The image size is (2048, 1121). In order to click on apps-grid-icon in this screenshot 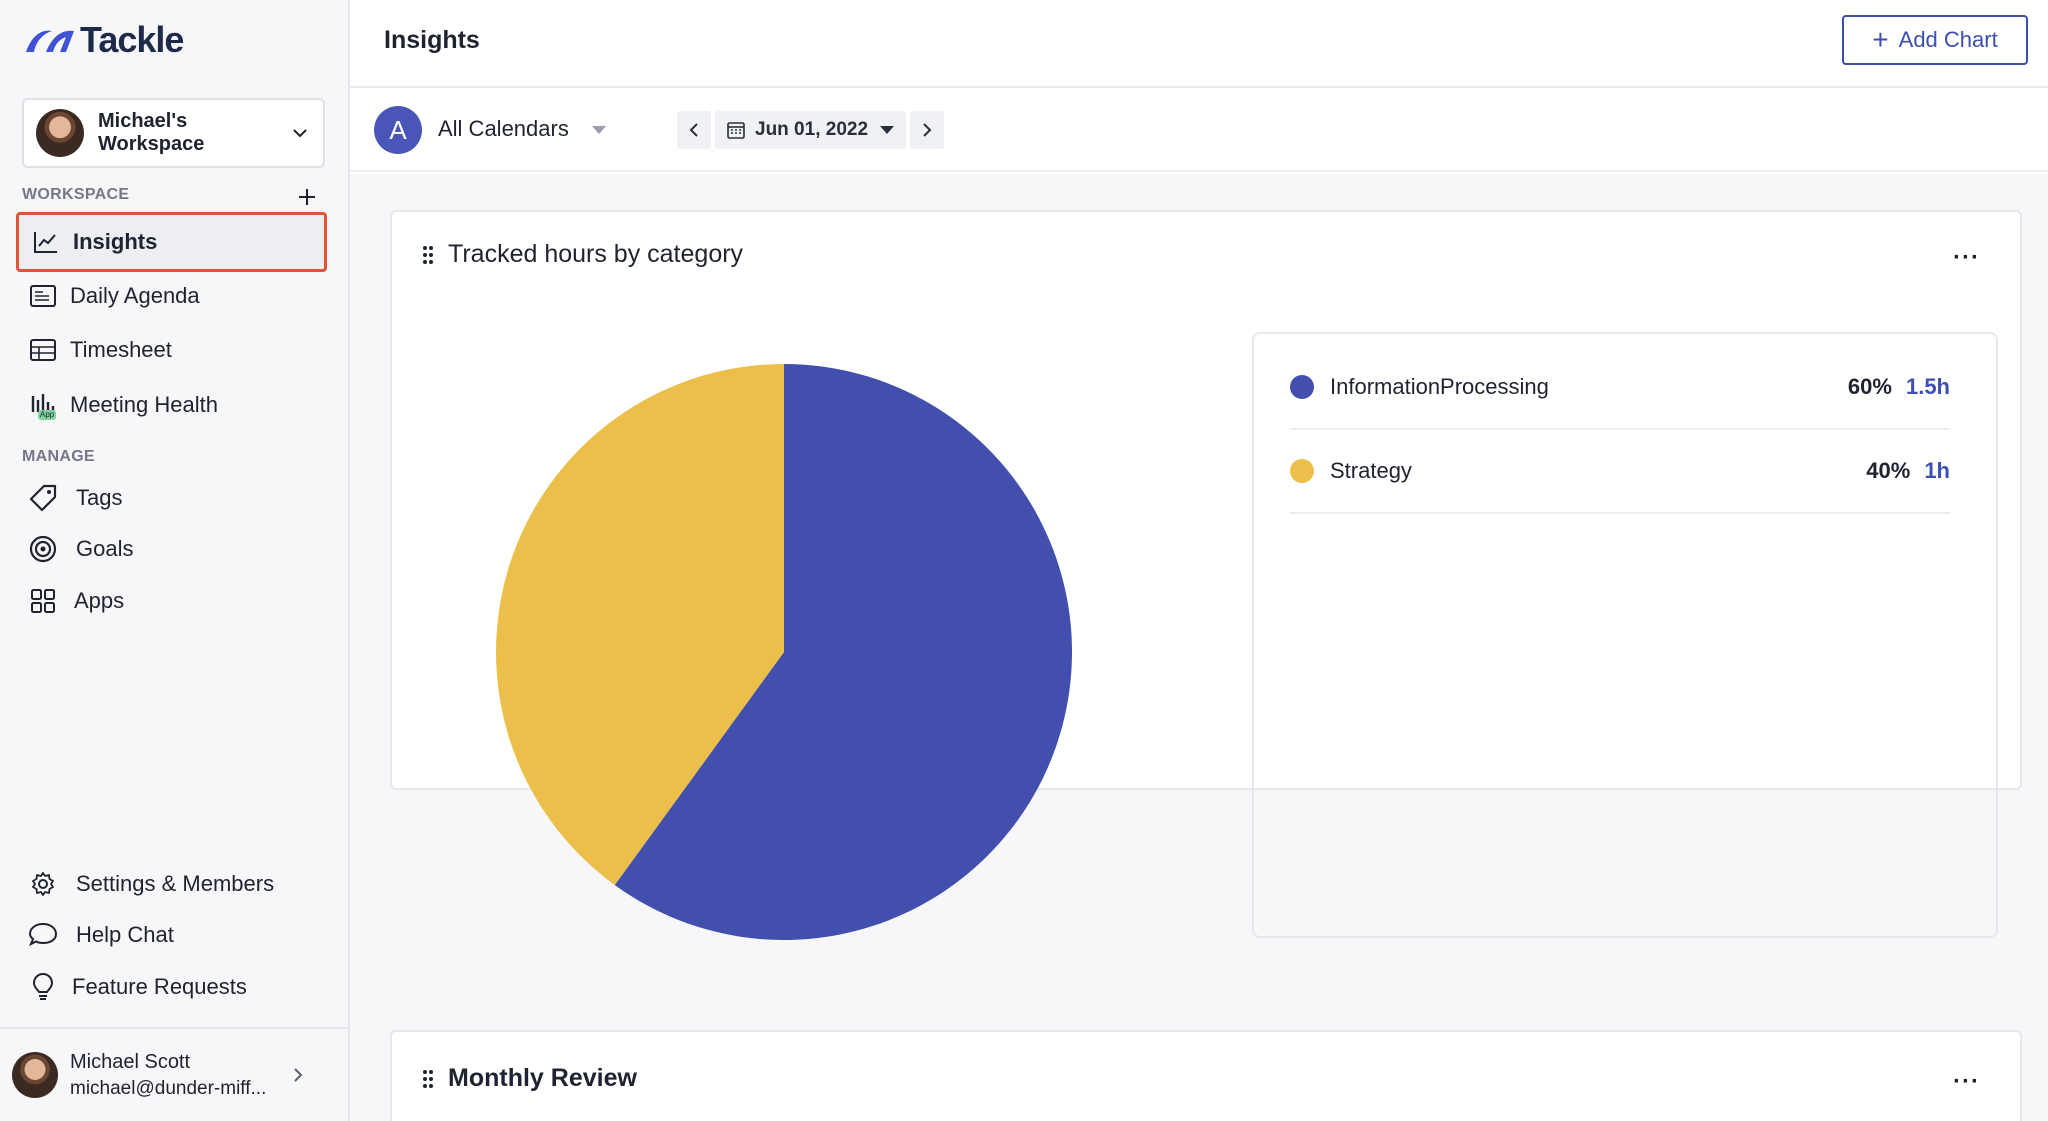, I will do `click(43, 601)`.